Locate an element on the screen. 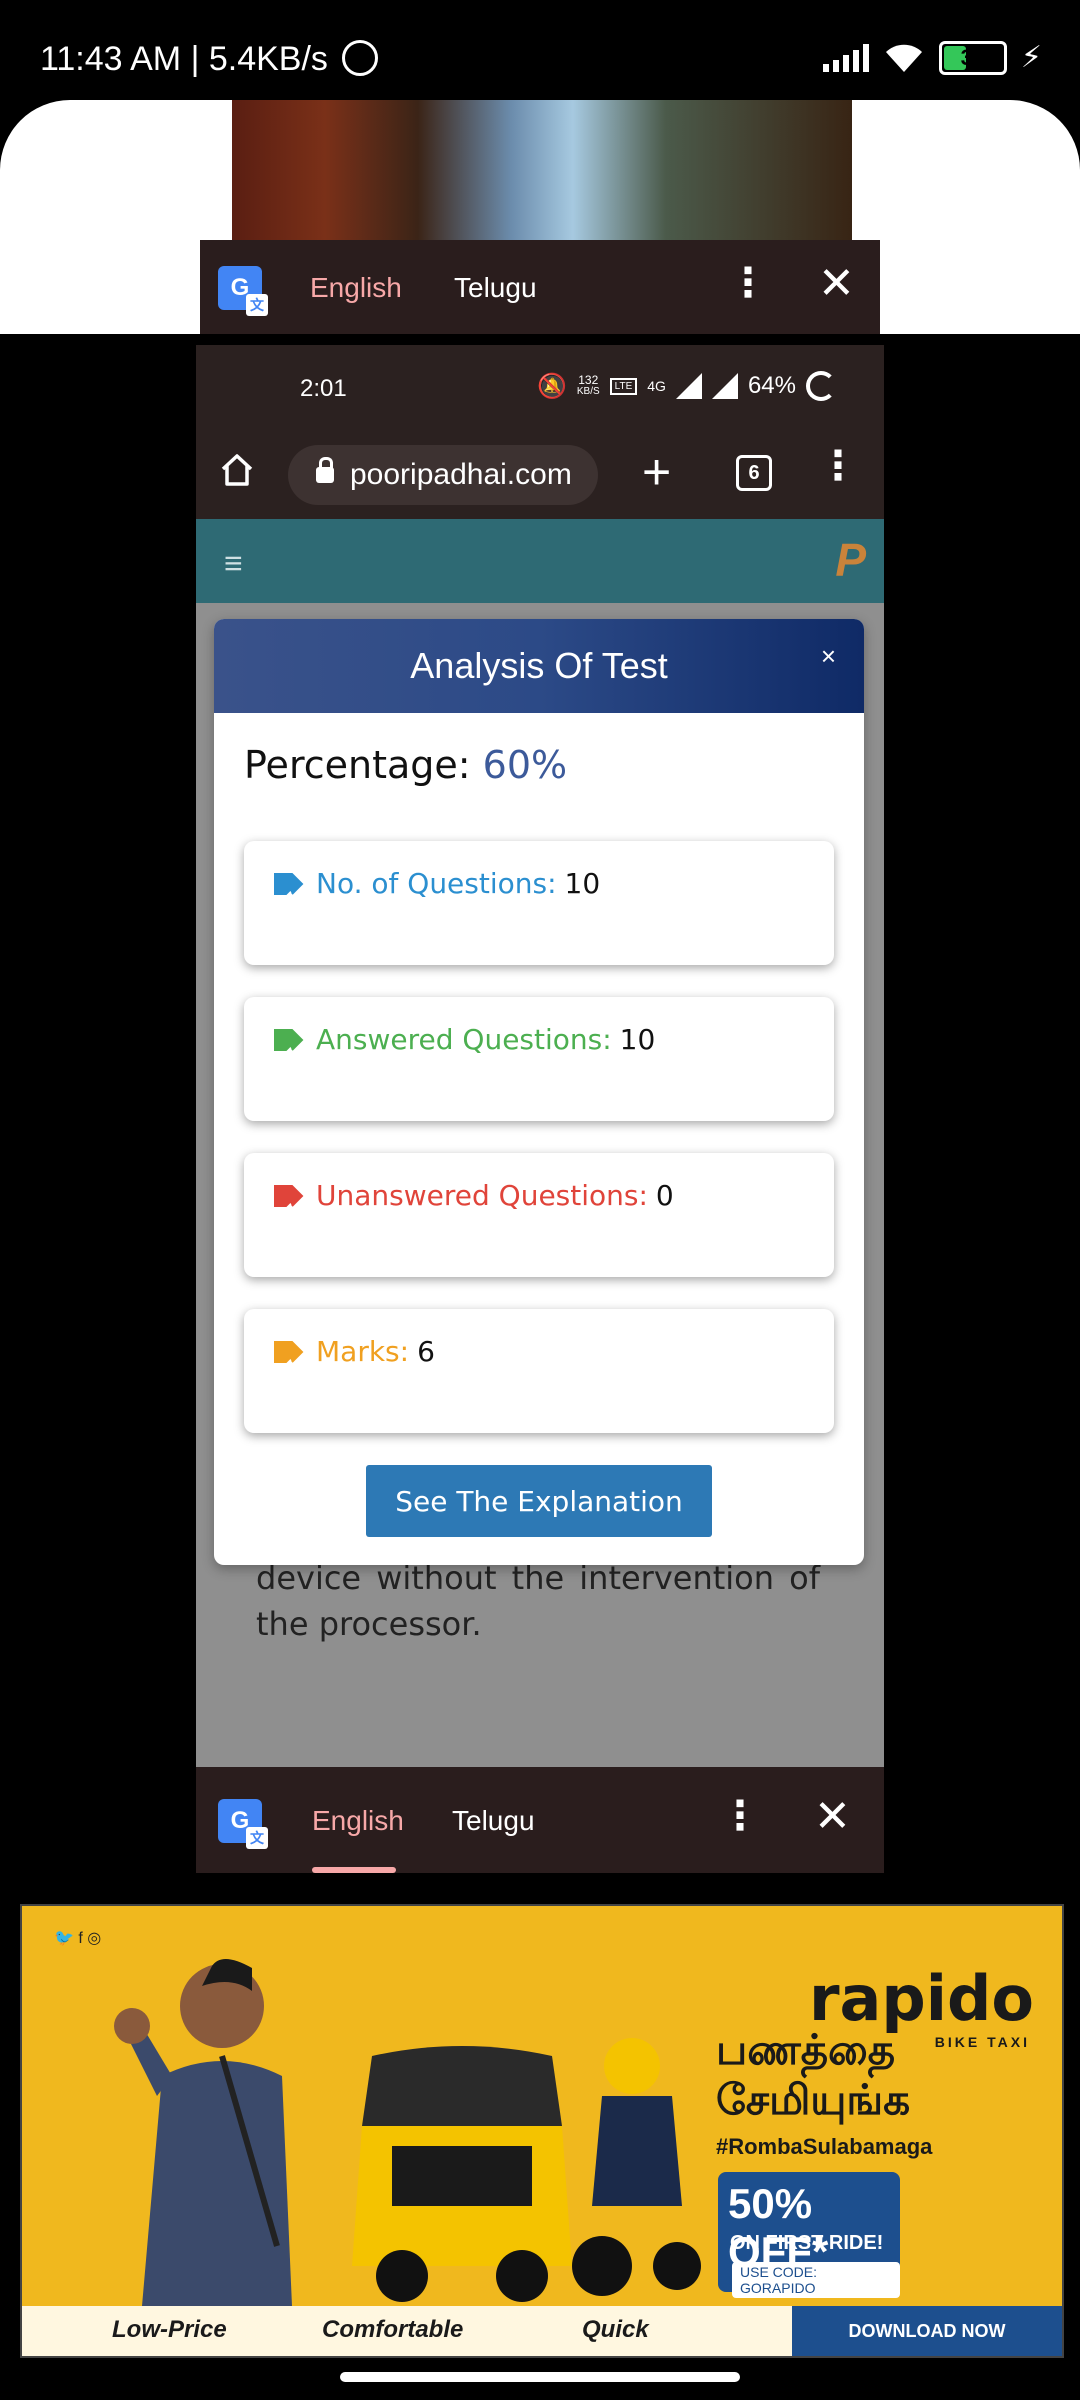 The height and width of the screenshot is (2400, 1080). status-bar: 11:43 AM | 5.4KB/s 36 ⚡ is located at coordinates (540, 50).